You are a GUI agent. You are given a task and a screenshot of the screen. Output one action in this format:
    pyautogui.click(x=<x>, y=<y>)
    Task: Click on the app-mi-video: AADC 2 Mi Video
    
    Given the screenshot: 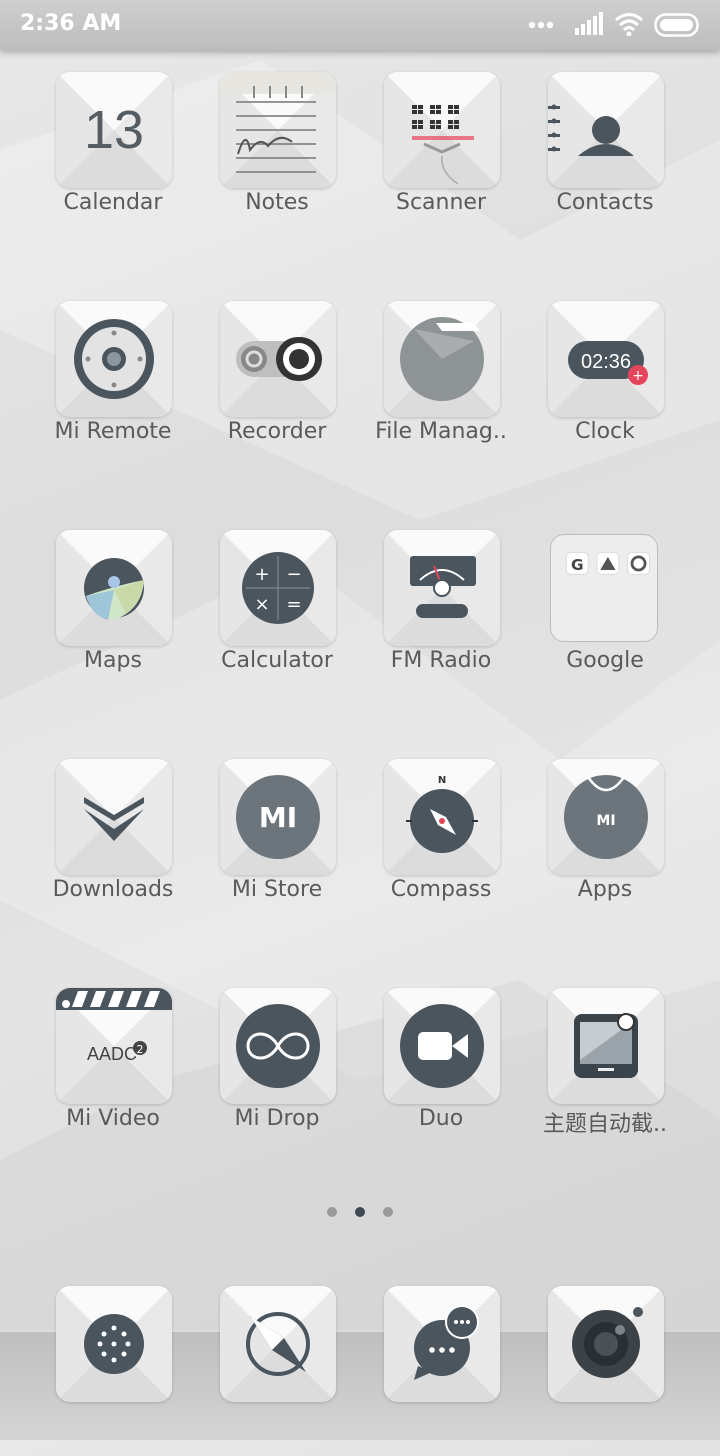 What is the action you would take?
    pyautogui.click(x=113, y=1073)
    